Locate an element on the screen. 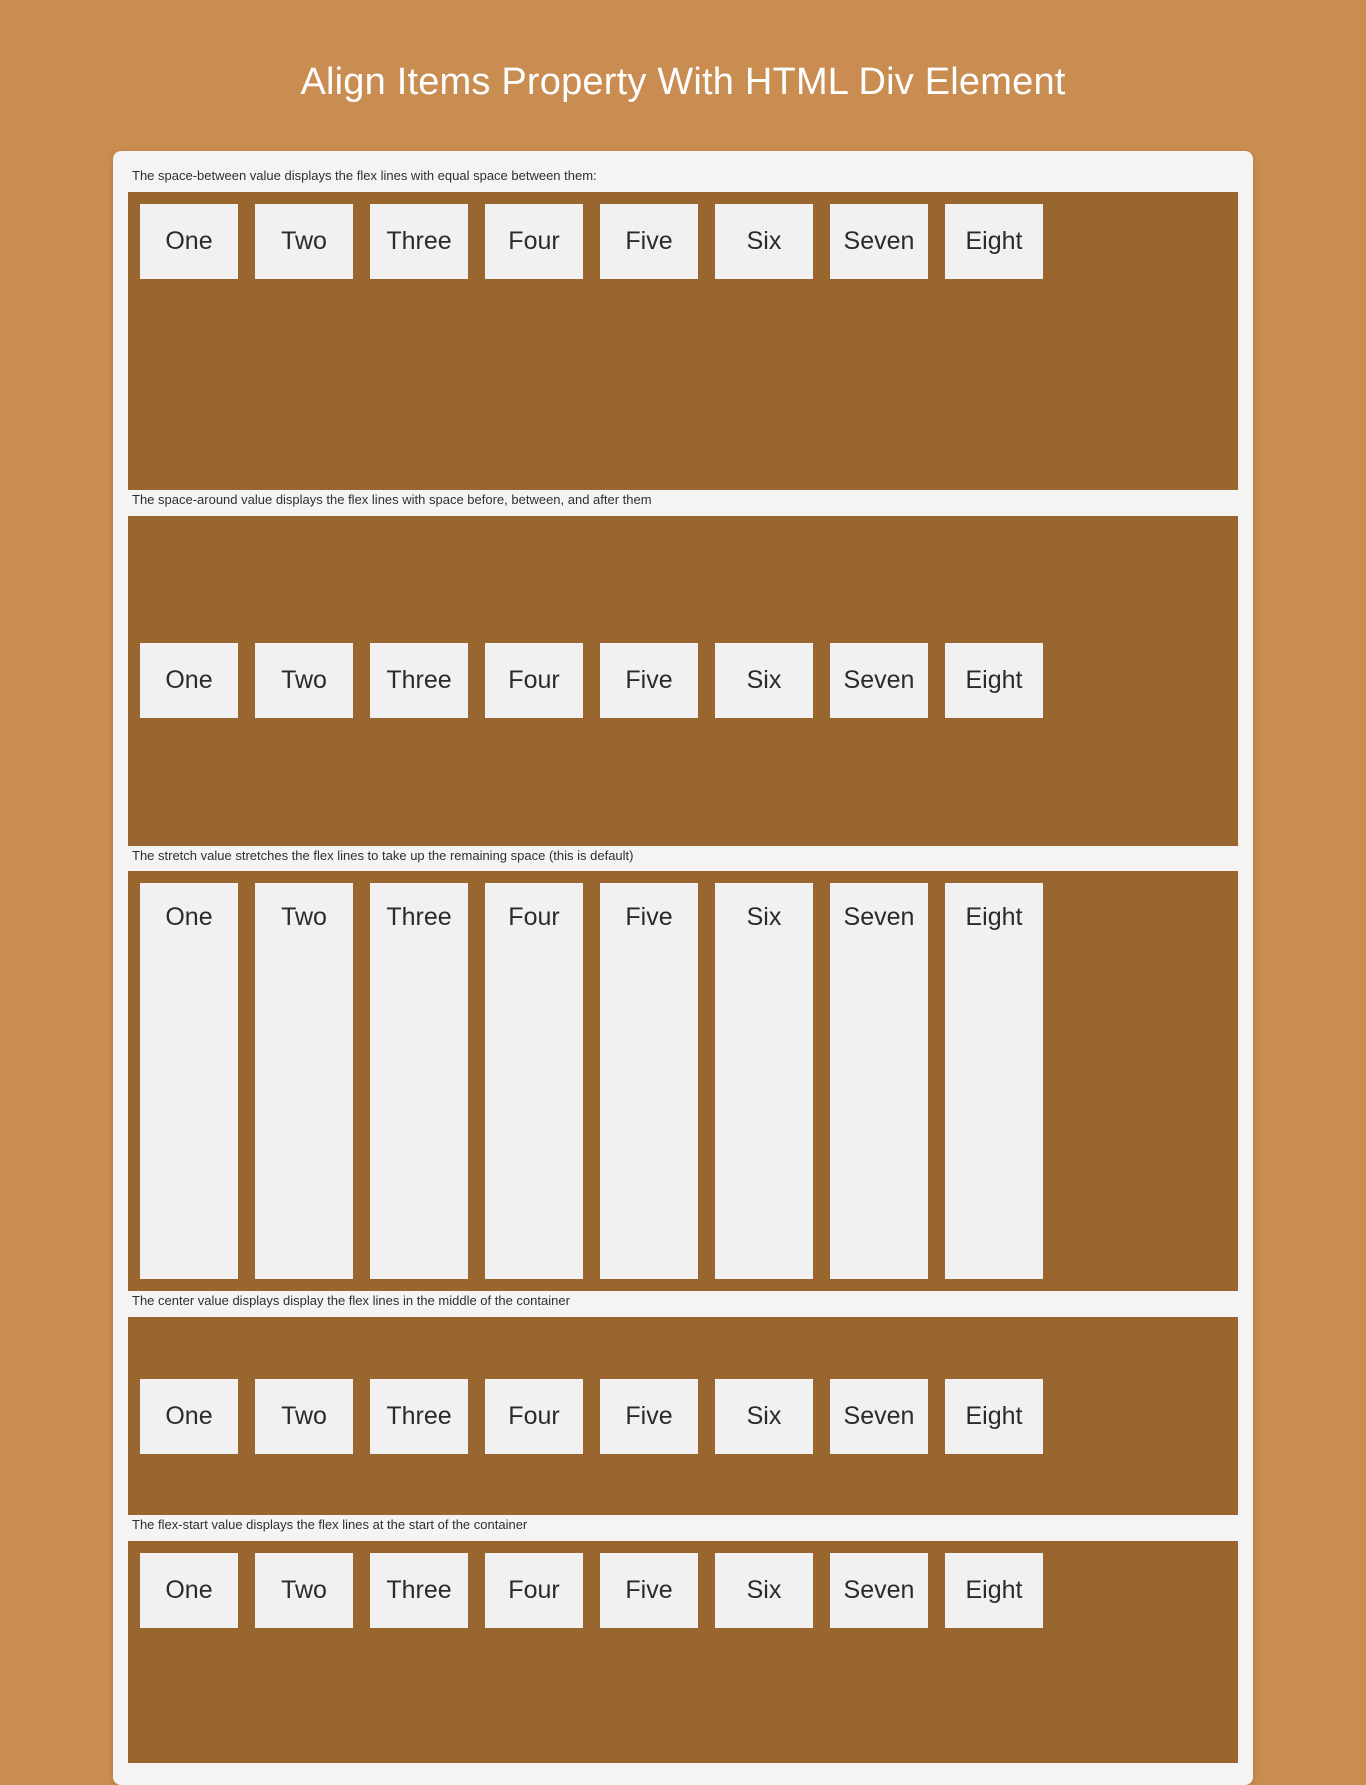 This screenshot has width=1366, height=1785. flex-container-space-between: One Two Three Four Five Six Seven Eight is located at coordinates (683, 340).